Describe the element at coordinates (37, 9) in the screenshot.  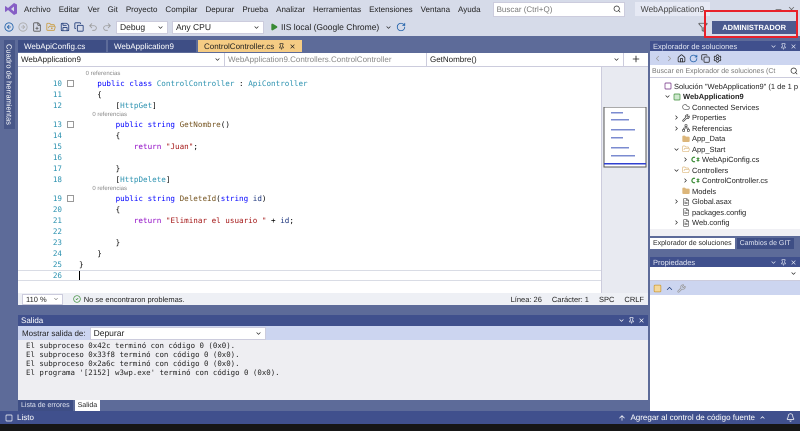
I see `menu-item: Archivo` at that location.